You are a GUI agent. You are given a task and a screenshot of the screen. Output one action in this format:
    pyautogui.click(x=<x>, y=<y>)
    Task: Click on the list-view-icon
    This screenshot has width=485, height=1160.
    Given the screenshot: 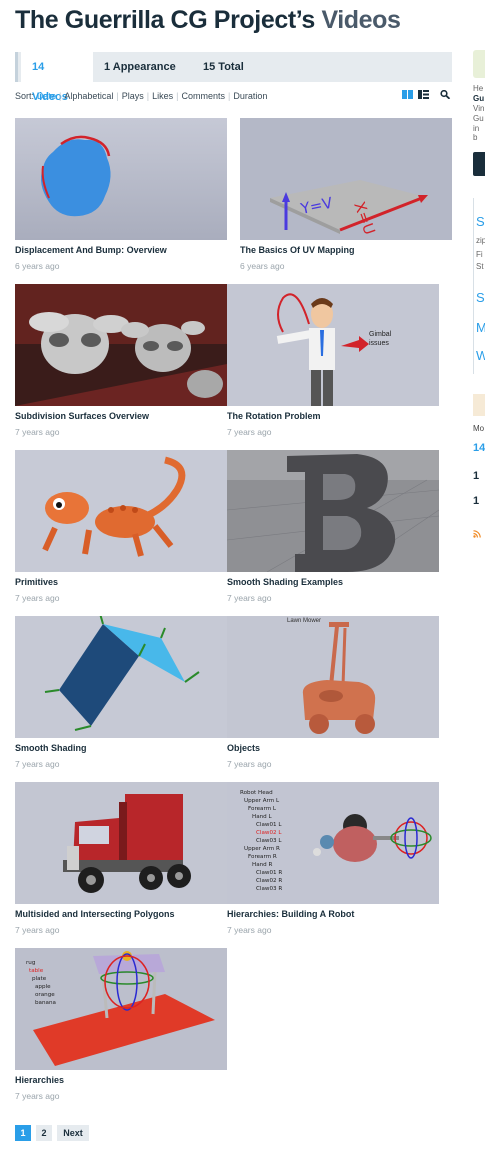 What is the action you would take?
    pyautogui.click(x=423, y=94)
    